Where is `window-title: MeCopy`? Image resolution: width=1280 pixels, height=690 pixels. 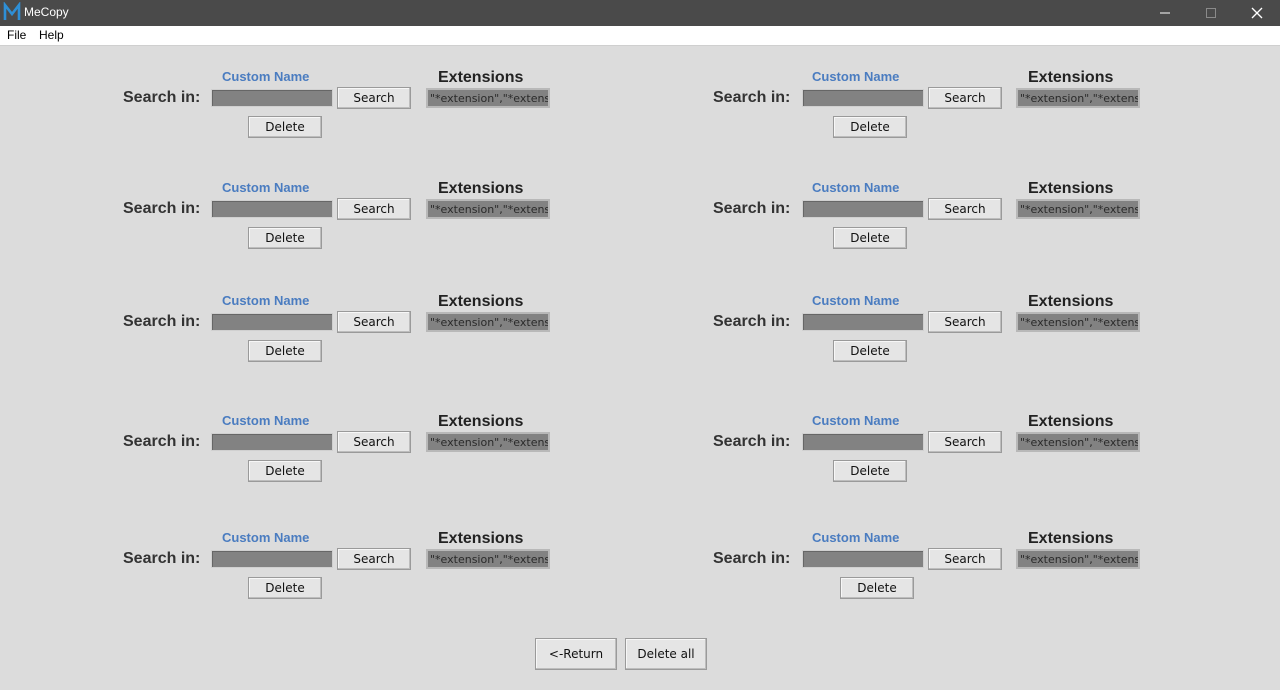 window-title: MeCopy is located at coordinates (46, 12).